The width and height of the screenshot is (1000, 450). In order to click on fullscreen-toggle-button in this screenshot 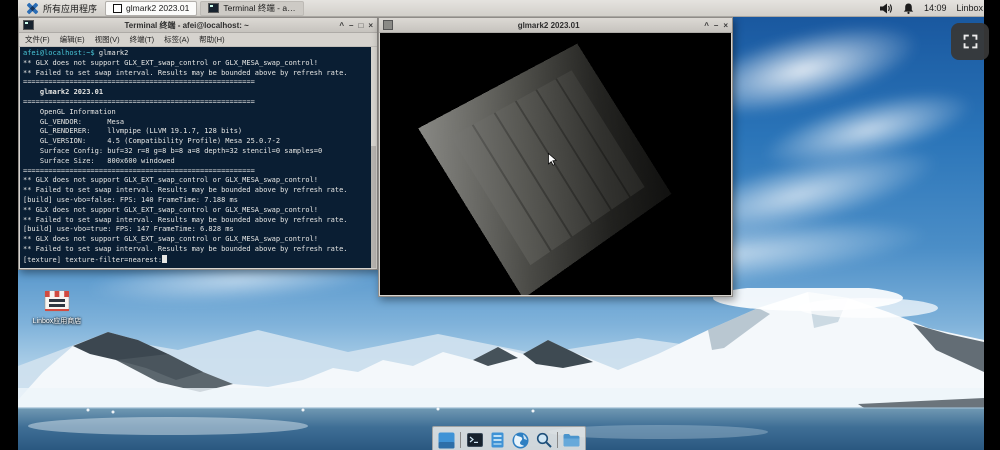, I will do `click(970, 41)`.